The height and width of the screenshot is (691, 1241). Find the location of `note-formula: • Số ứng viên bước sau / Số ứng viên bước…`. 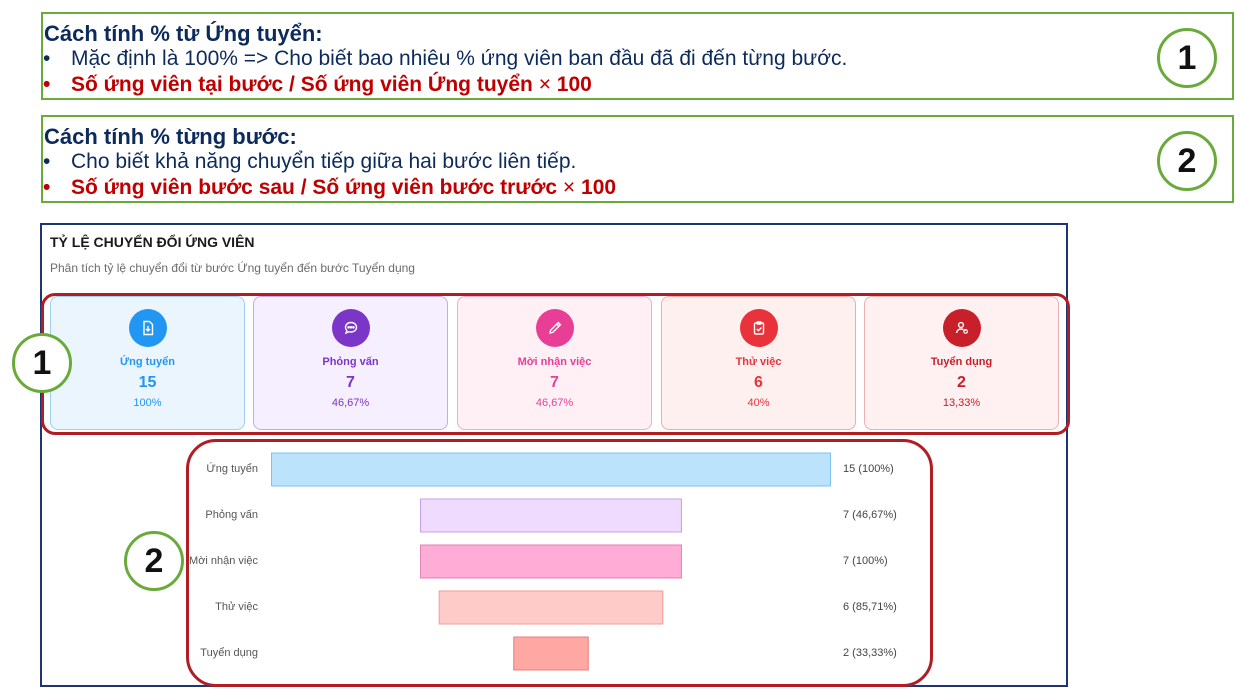

note-formula: • Số ứng viên bước sau / Số ứng viên bước… is located at coordinates (329, 188).